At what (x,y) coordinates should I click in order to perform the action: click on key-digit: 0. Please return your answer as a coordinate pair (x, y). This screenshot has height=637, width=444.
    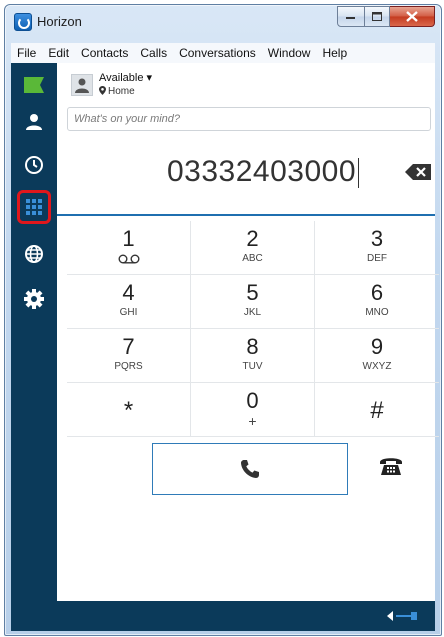
    Looking at the image, I should click on (252, 400).